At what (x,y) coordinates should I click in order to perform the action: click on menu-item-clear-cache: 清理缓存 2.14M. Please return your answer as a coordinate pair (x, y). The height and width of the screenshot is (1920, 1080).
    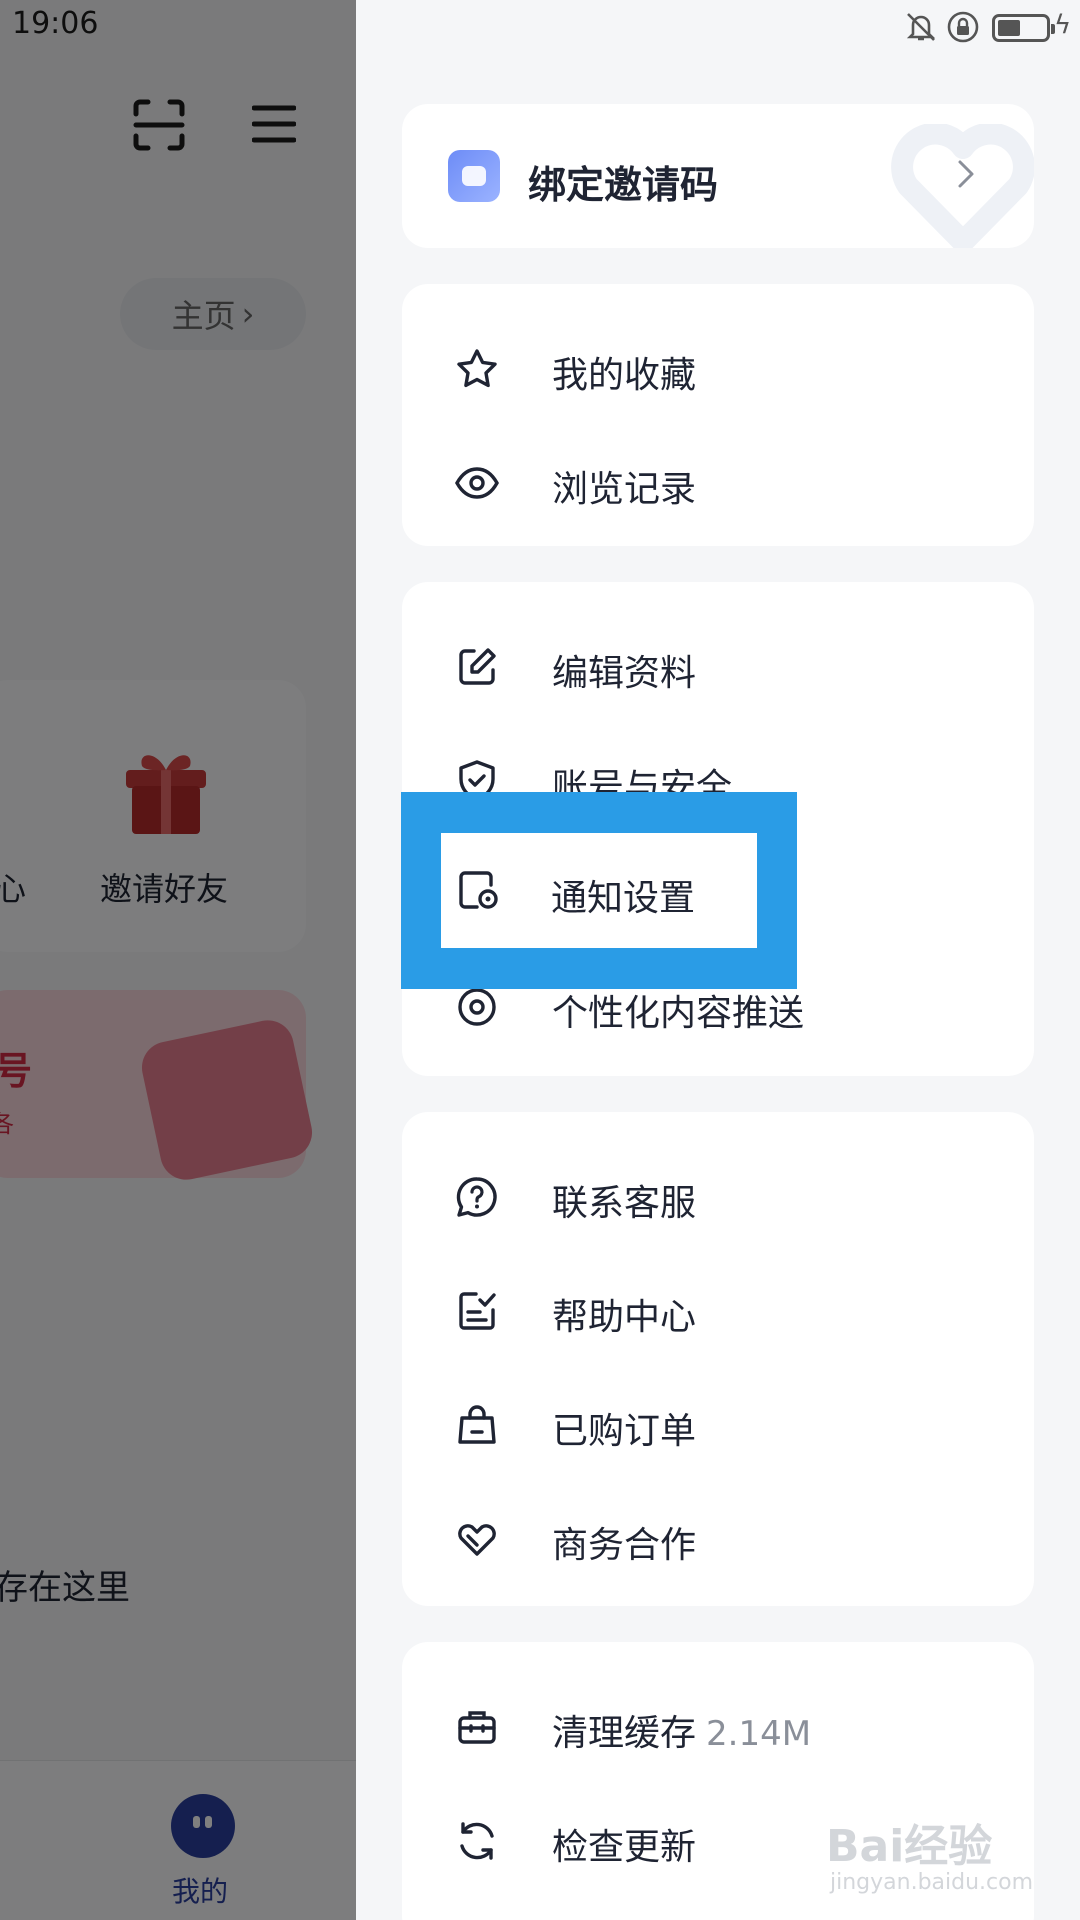
    Looking at the image, I should click on (718, 1727).